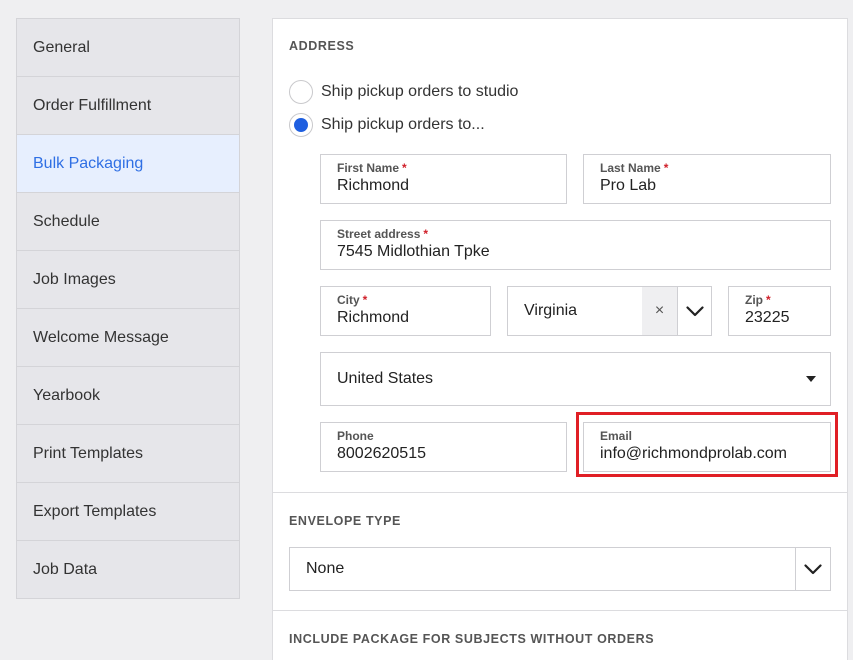  I want to click on ship-to-studio-radio-row: Ship pickup orders to studio, so click(403, 92).